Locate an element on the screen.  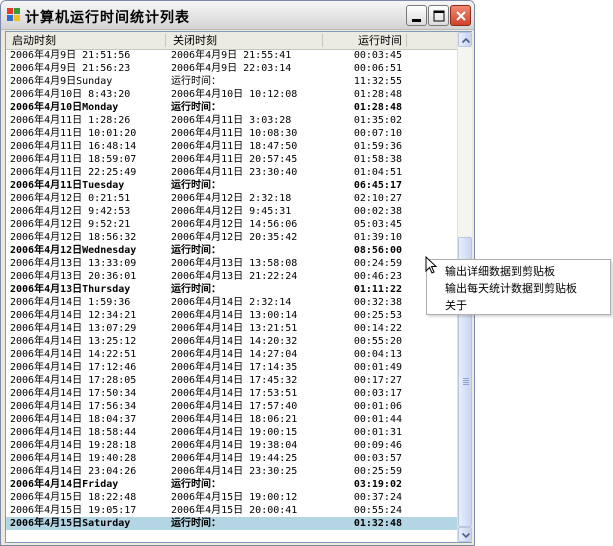
scroll-down-button is located at coordinates (465, 534).